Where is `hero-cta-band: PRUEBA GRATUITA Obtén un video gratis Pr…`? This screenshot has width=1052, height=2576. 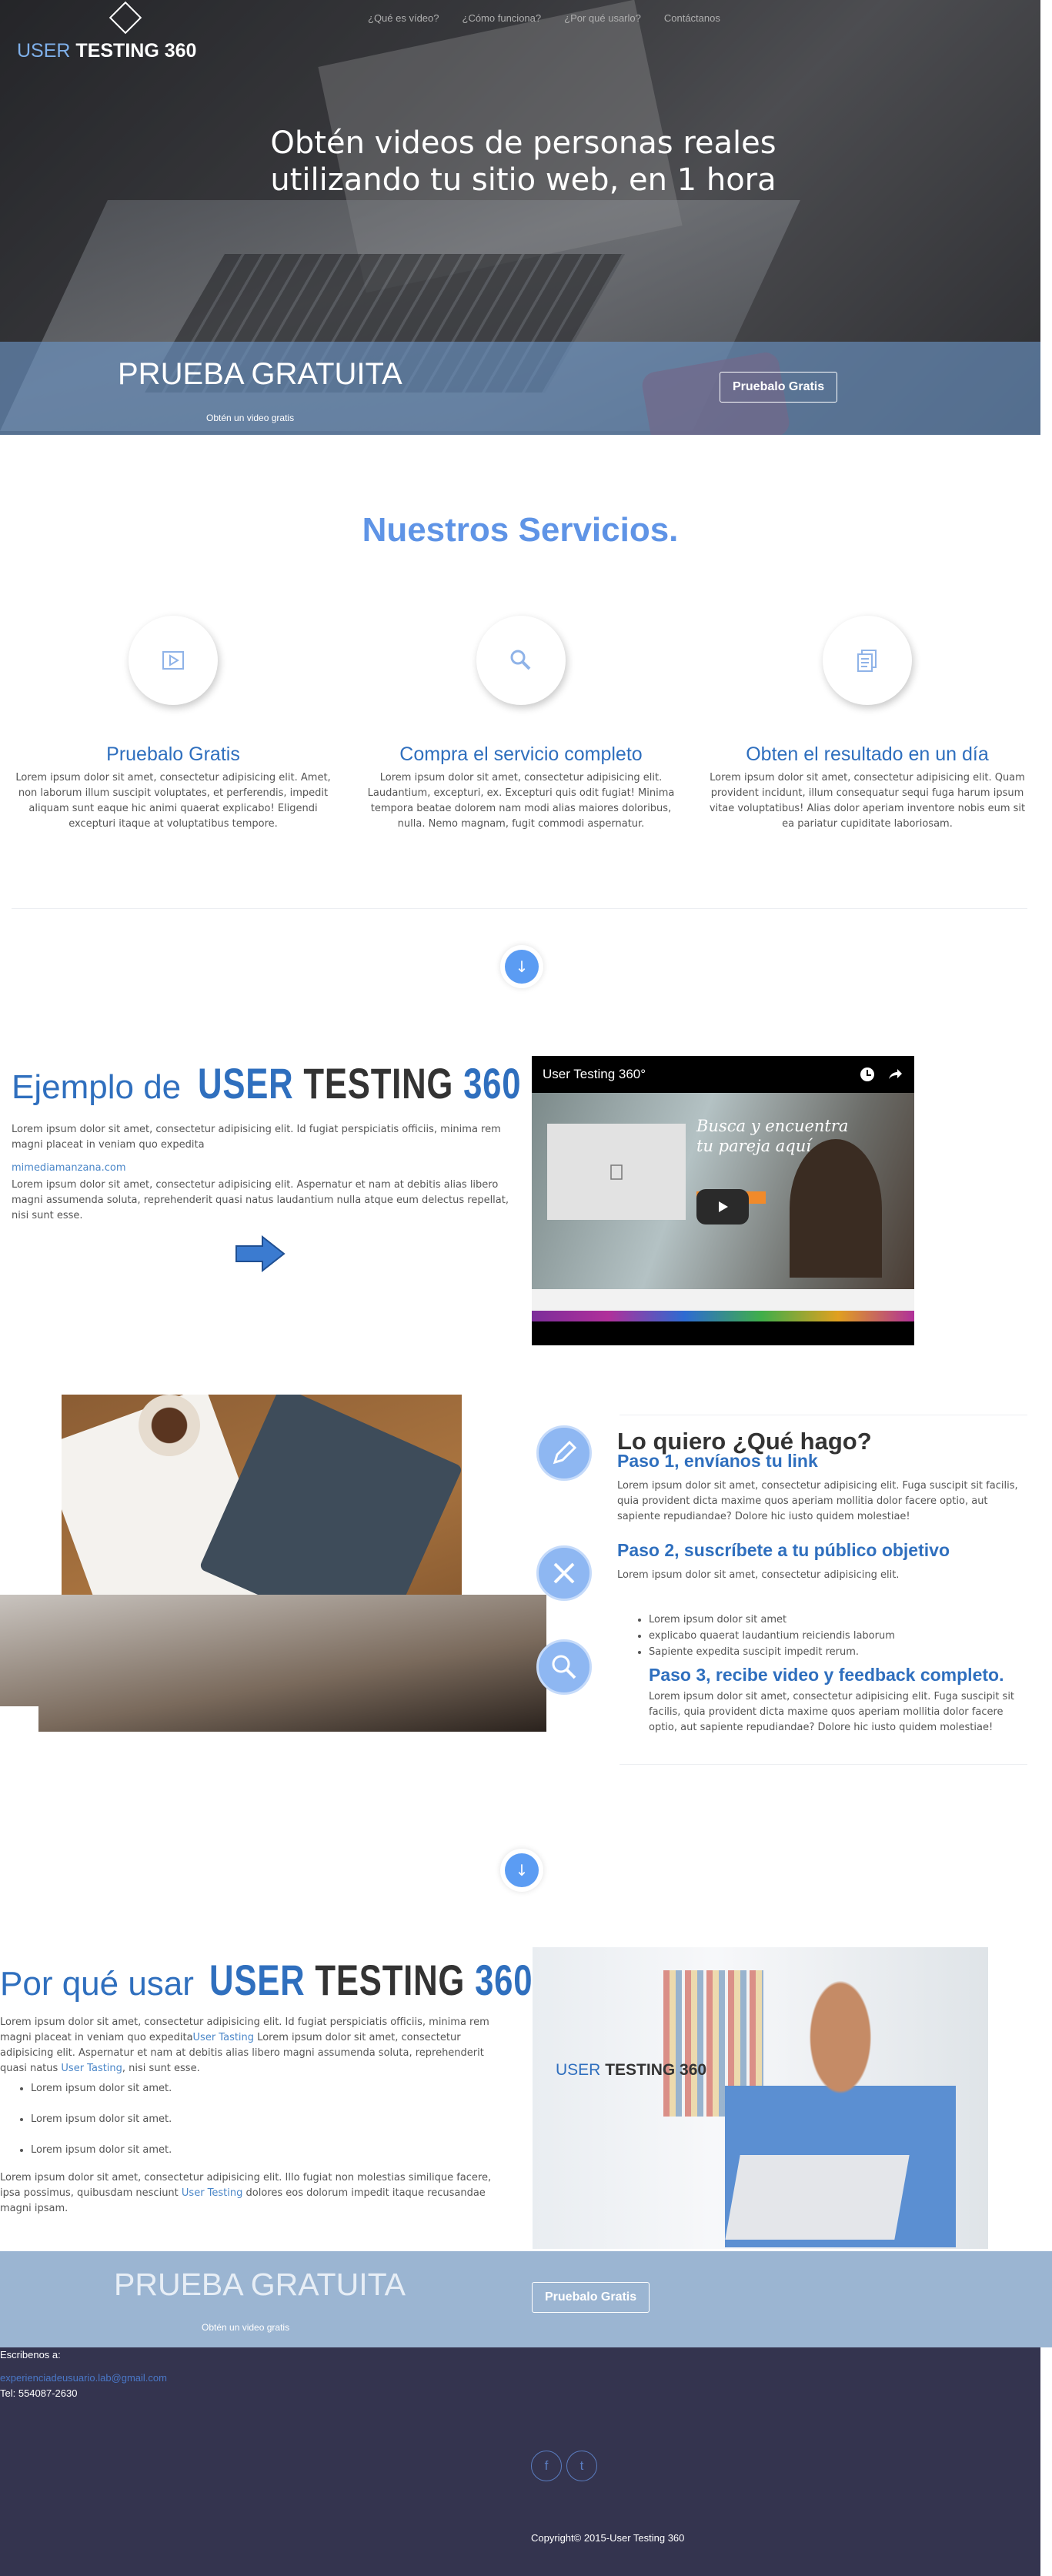 hero-cta-band: PRUEBA GRATUITA Obtén un video gratis Pr… is located at coordinates (520, 388).